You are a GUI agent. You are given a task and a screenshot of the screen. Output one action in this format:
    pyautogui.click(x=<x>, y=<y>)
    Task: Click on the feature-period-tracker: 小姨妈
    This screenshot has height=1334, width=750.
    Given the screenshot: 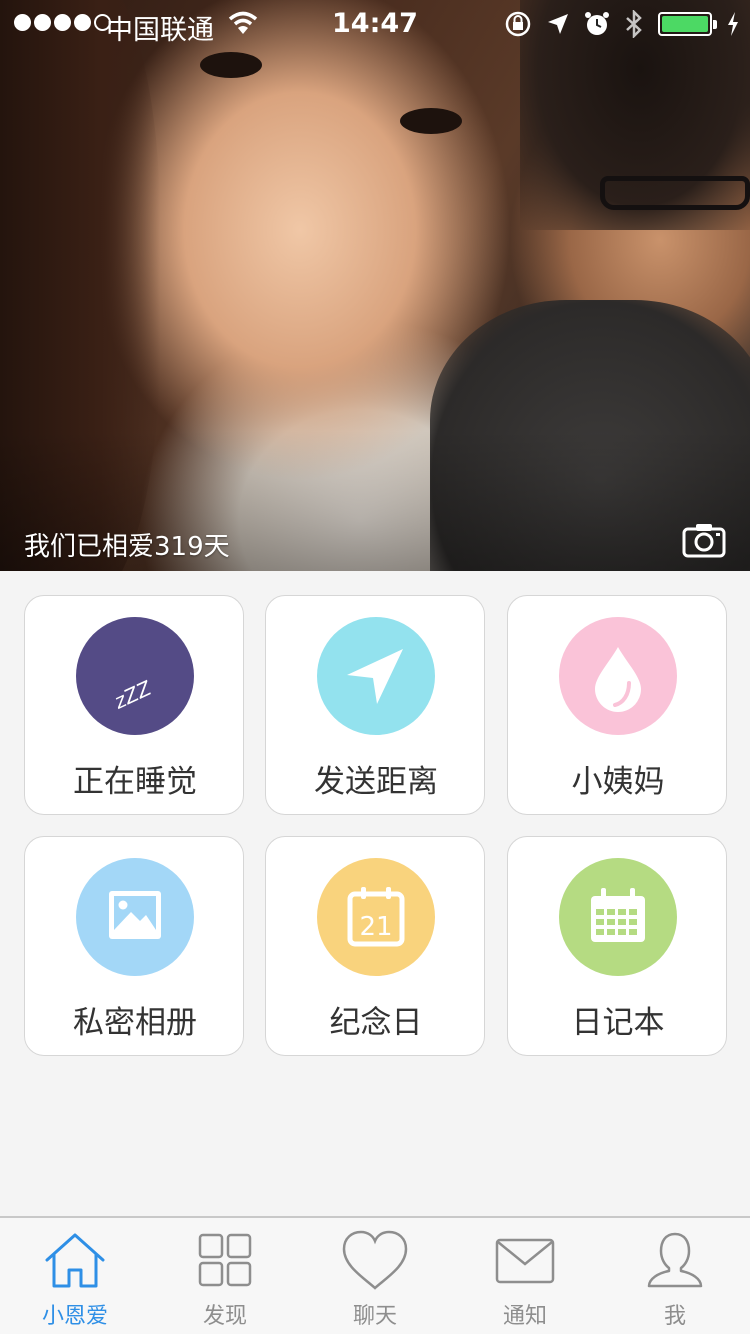 What is the action you would take?
    pyautogui.click(x=617, y=705)
    